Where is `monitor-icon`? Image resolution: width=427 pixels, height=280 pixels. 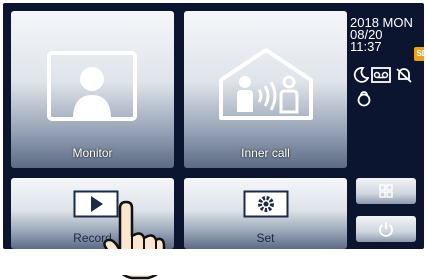
monitor-icon is located at coordinates (92, 86).